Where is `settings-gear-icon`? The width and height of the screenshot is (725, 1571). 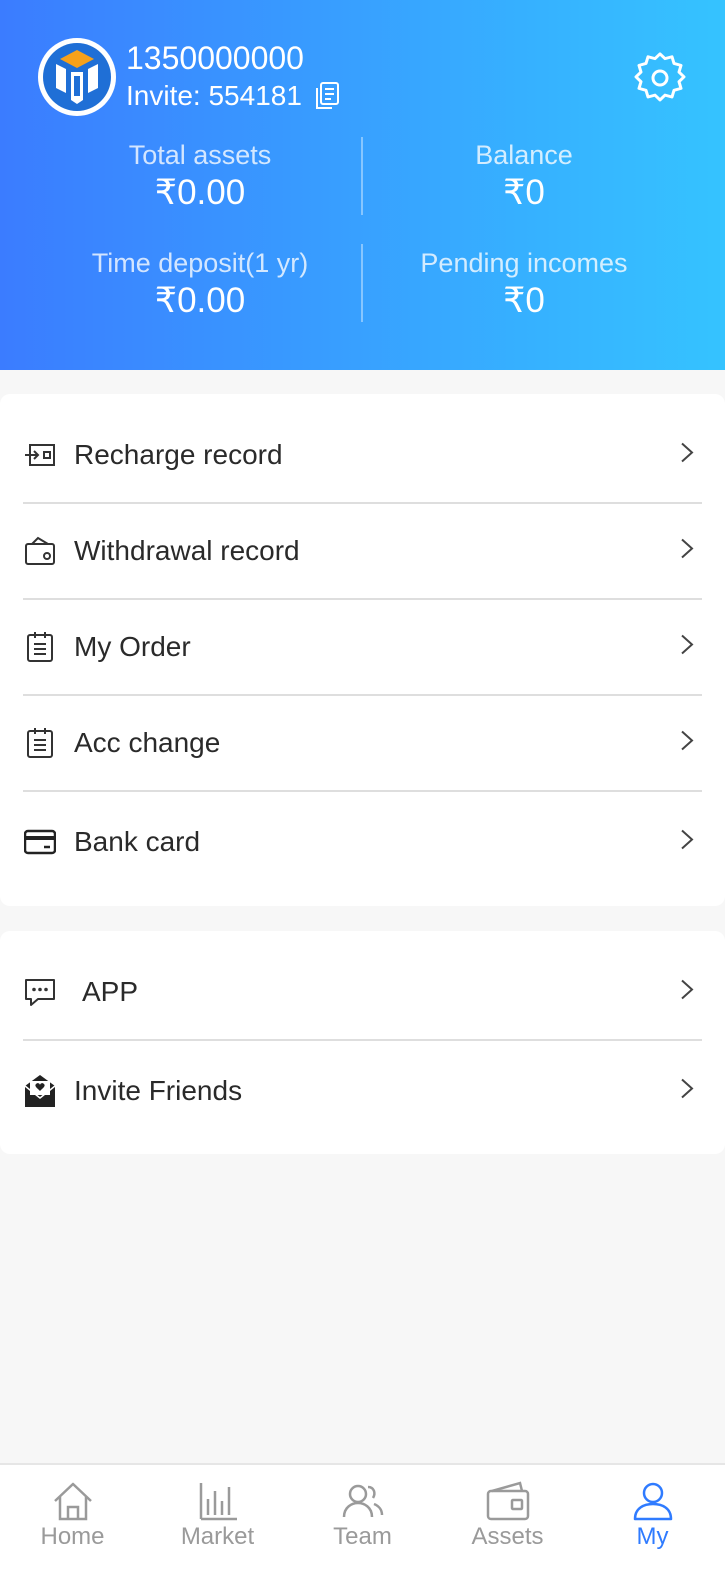 settings-gear-icon is located at coordinates (660, 78).